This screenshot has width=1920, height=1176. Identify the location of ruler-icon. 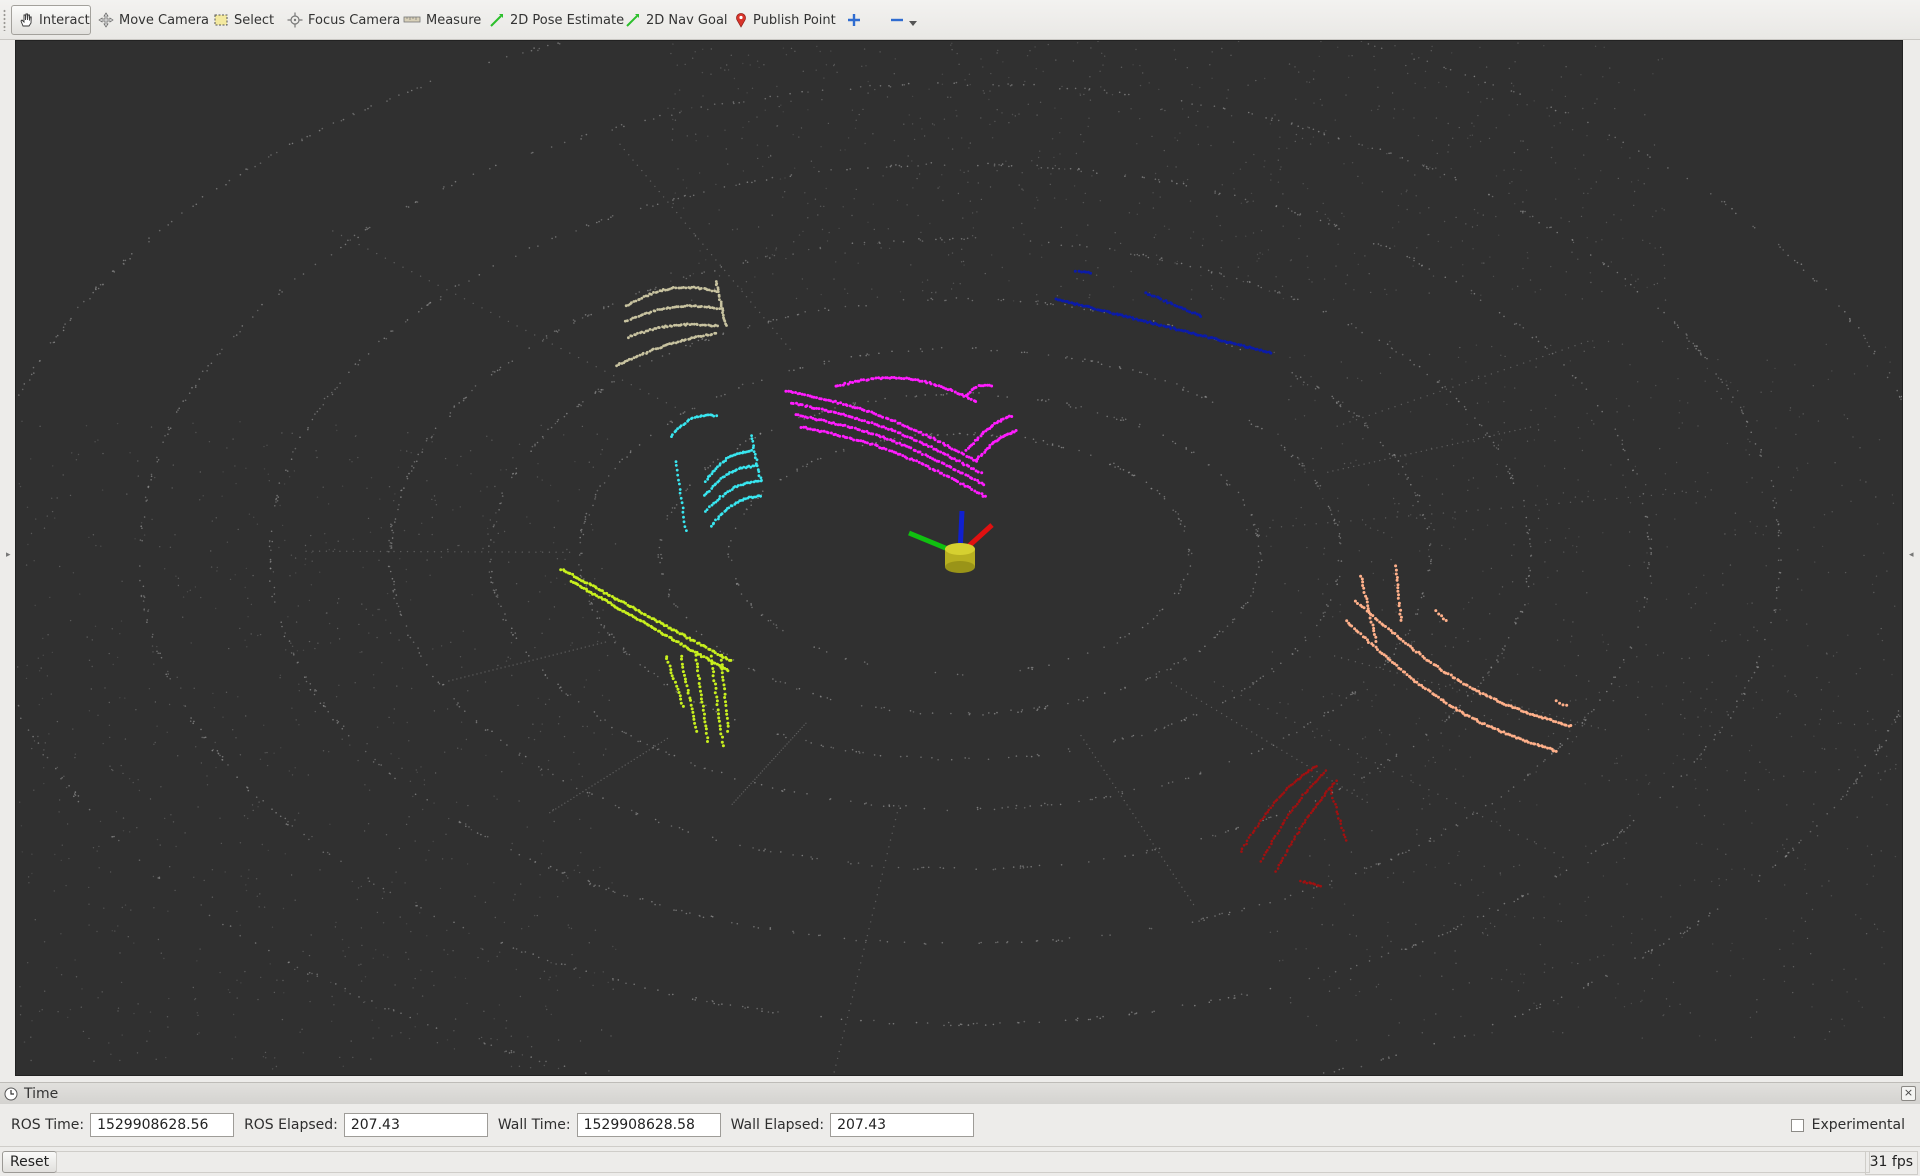
(412, 19).